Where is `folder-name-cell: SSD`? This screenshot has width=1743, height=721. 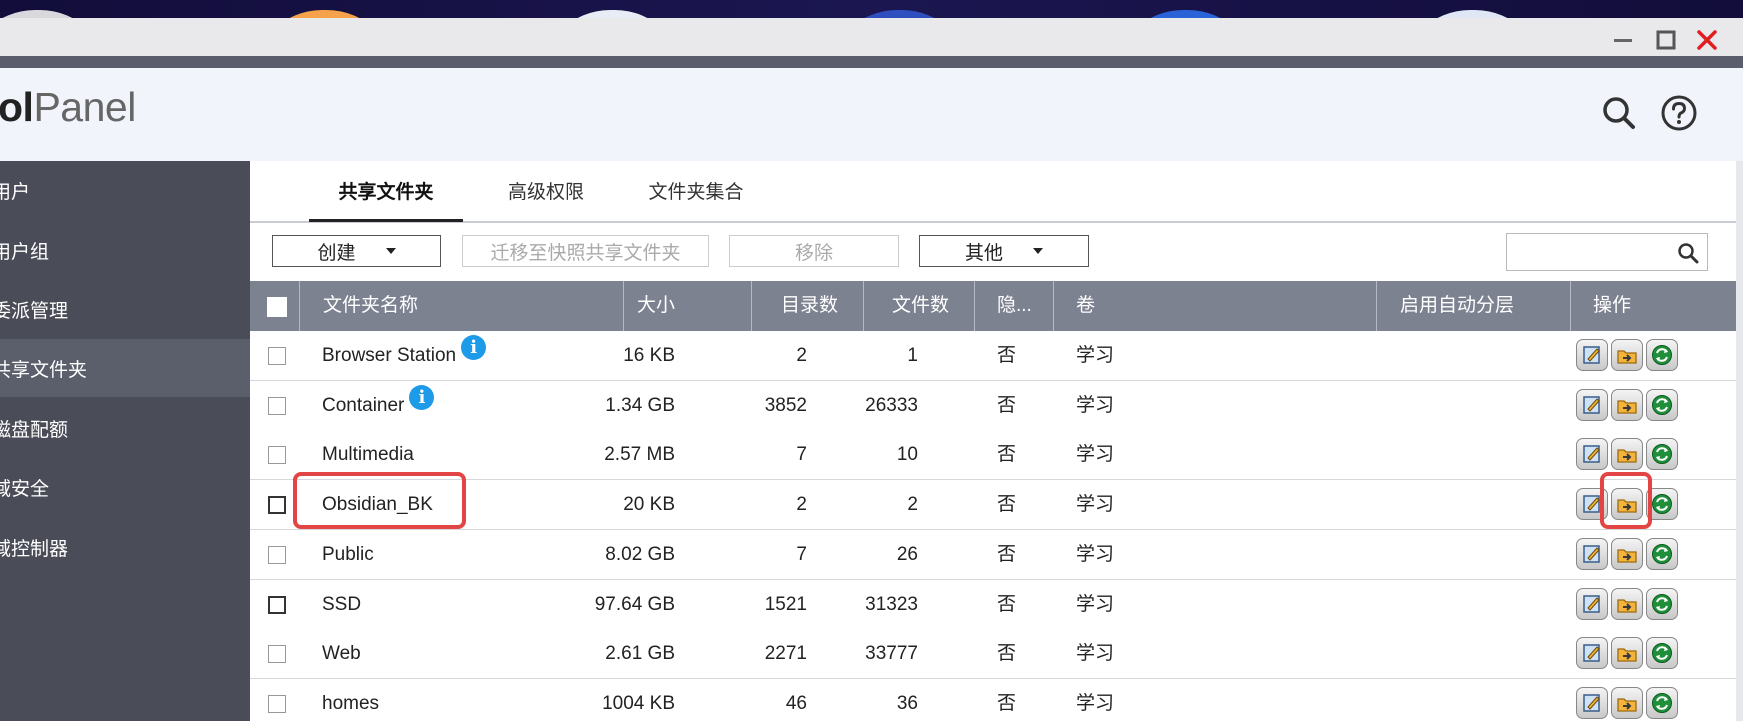
folder-name-cell: SSD is located at coordinates (341, 605).